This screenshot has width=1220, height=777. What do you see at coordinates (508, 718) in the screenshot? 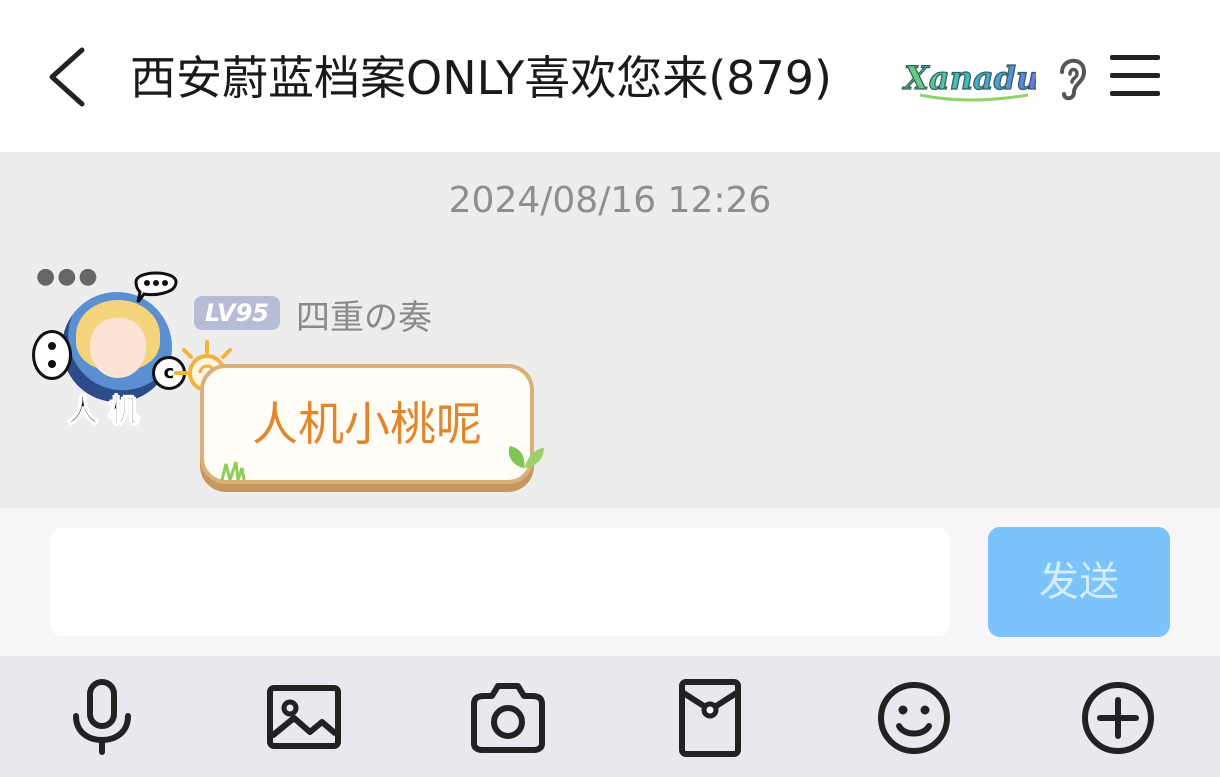
I see `camera-icon` at bounding box center [508, 718].